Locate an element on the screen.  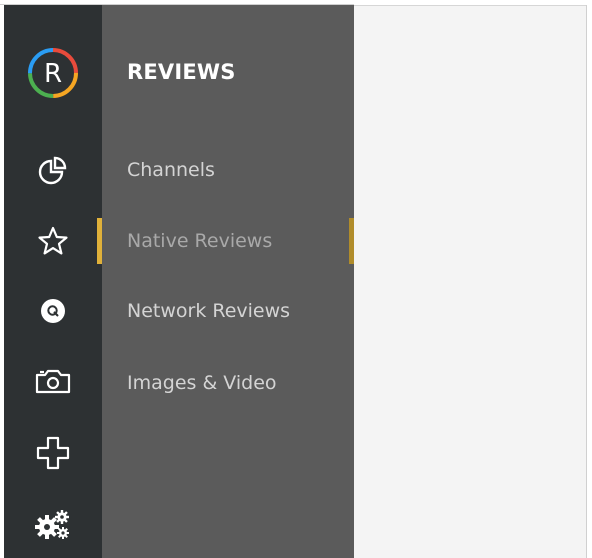
settings-gears-icon is located at coordinates (53, 525).